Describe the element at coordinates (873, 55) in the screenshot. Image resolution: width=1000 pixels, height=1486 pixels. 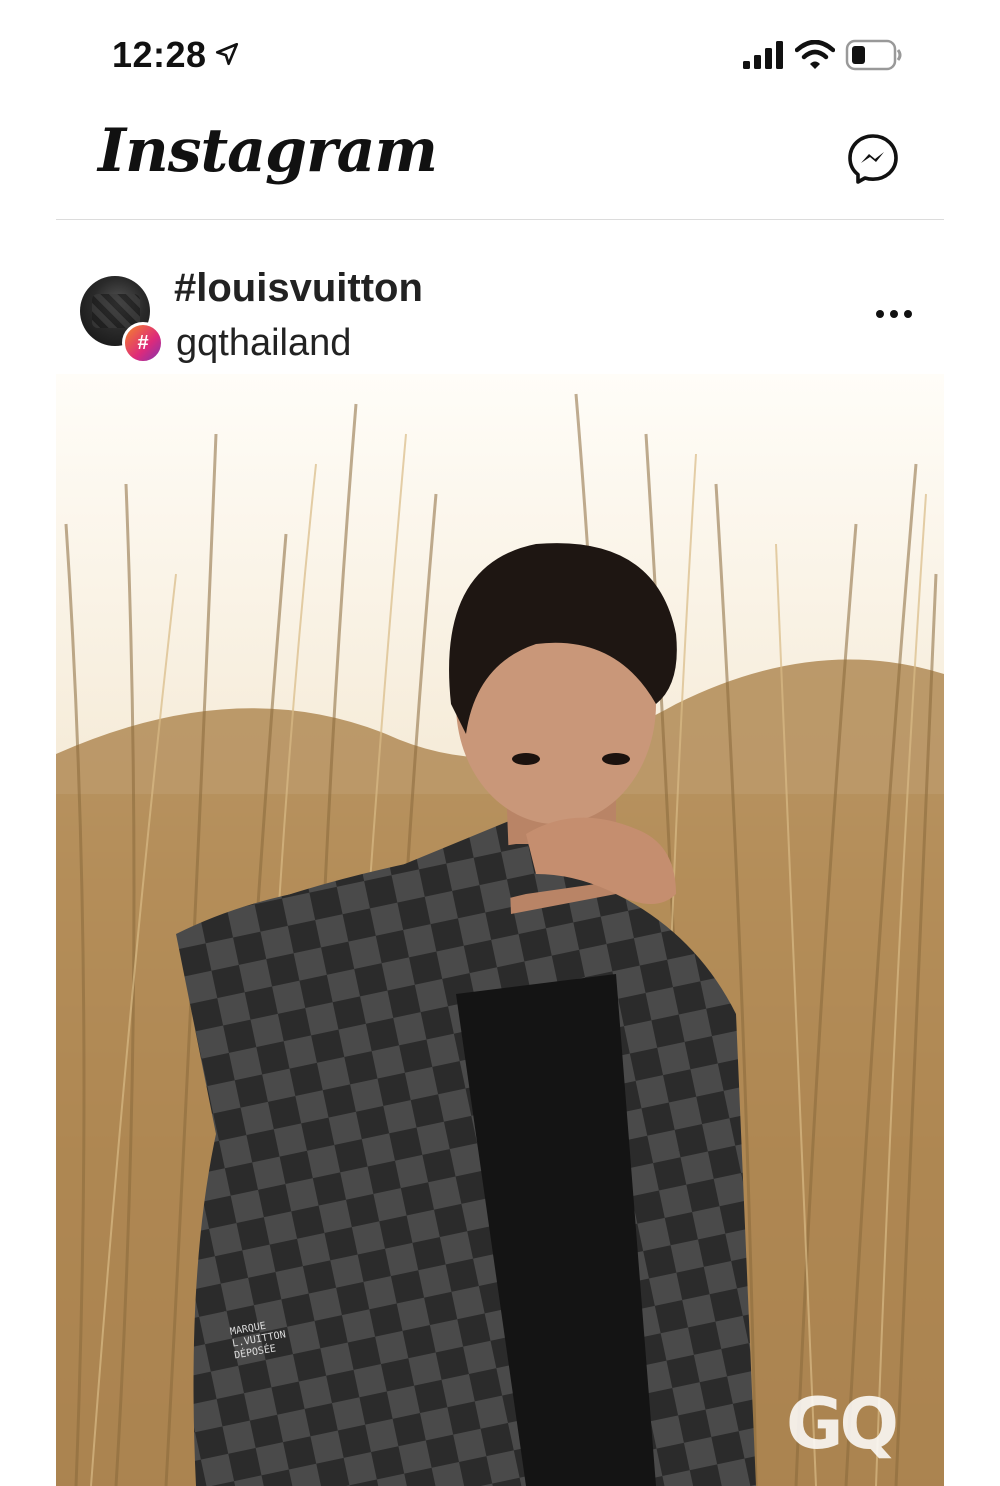
I see `battery-icon` at that location.